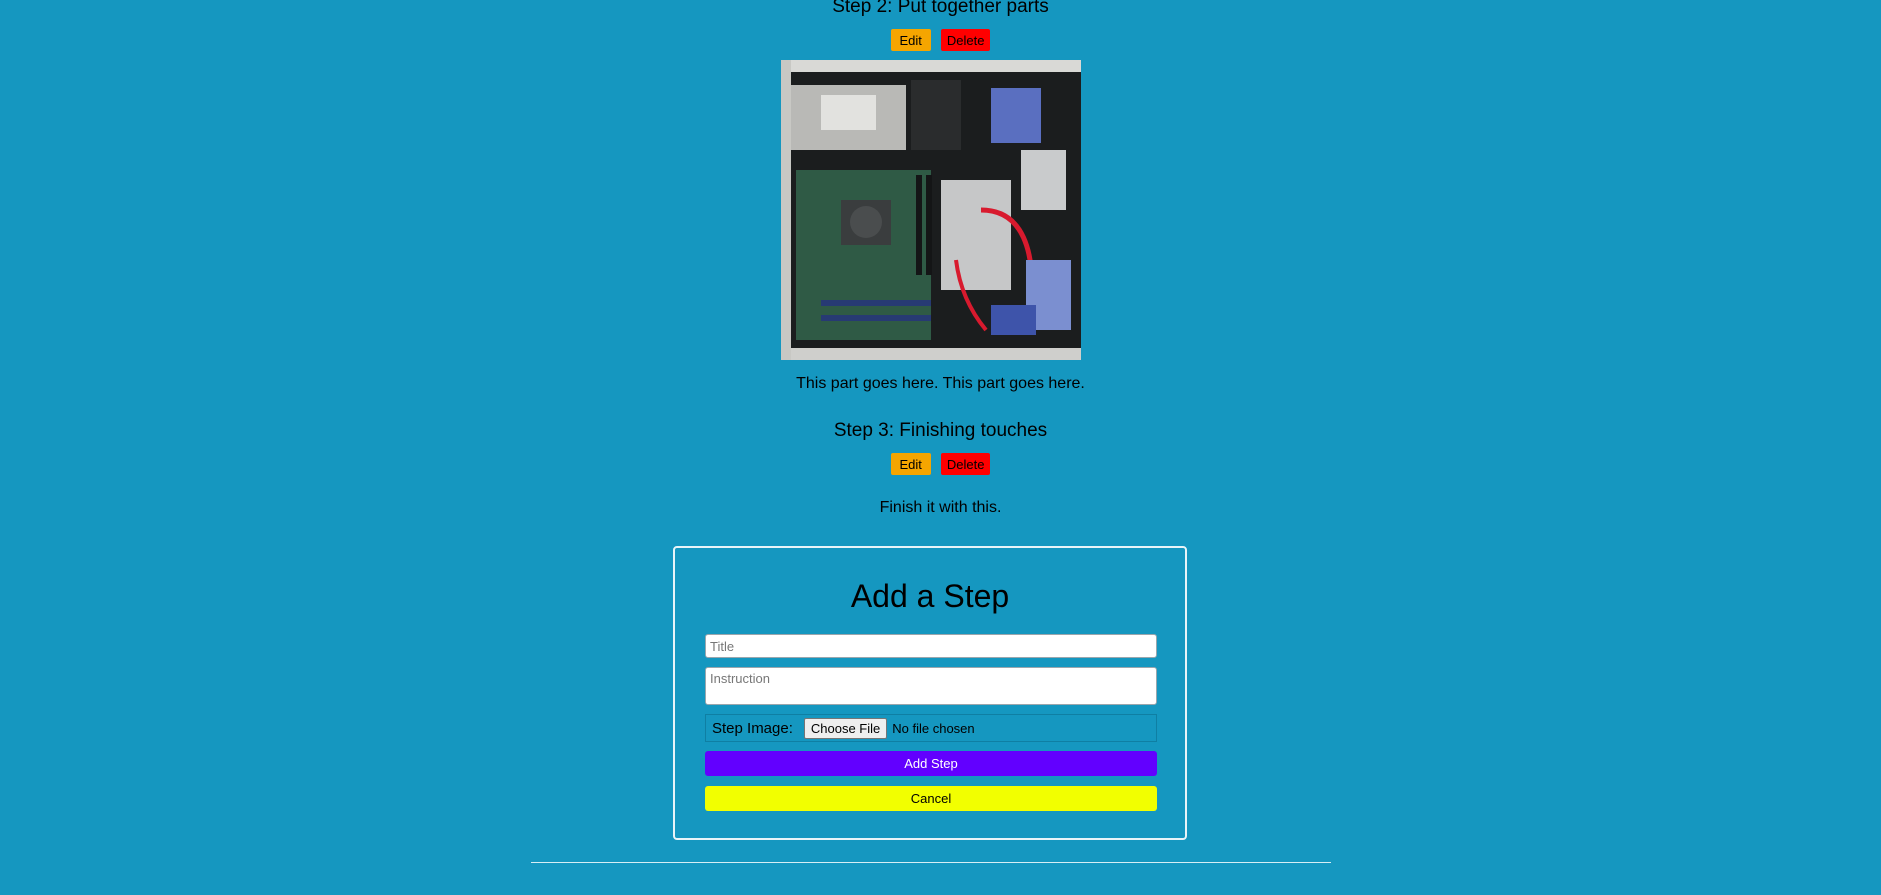  What do you see at coordinates (752, 728) in the screenshot?
I see `step-image-label: Step Image:` at bounding box center [752, 728].